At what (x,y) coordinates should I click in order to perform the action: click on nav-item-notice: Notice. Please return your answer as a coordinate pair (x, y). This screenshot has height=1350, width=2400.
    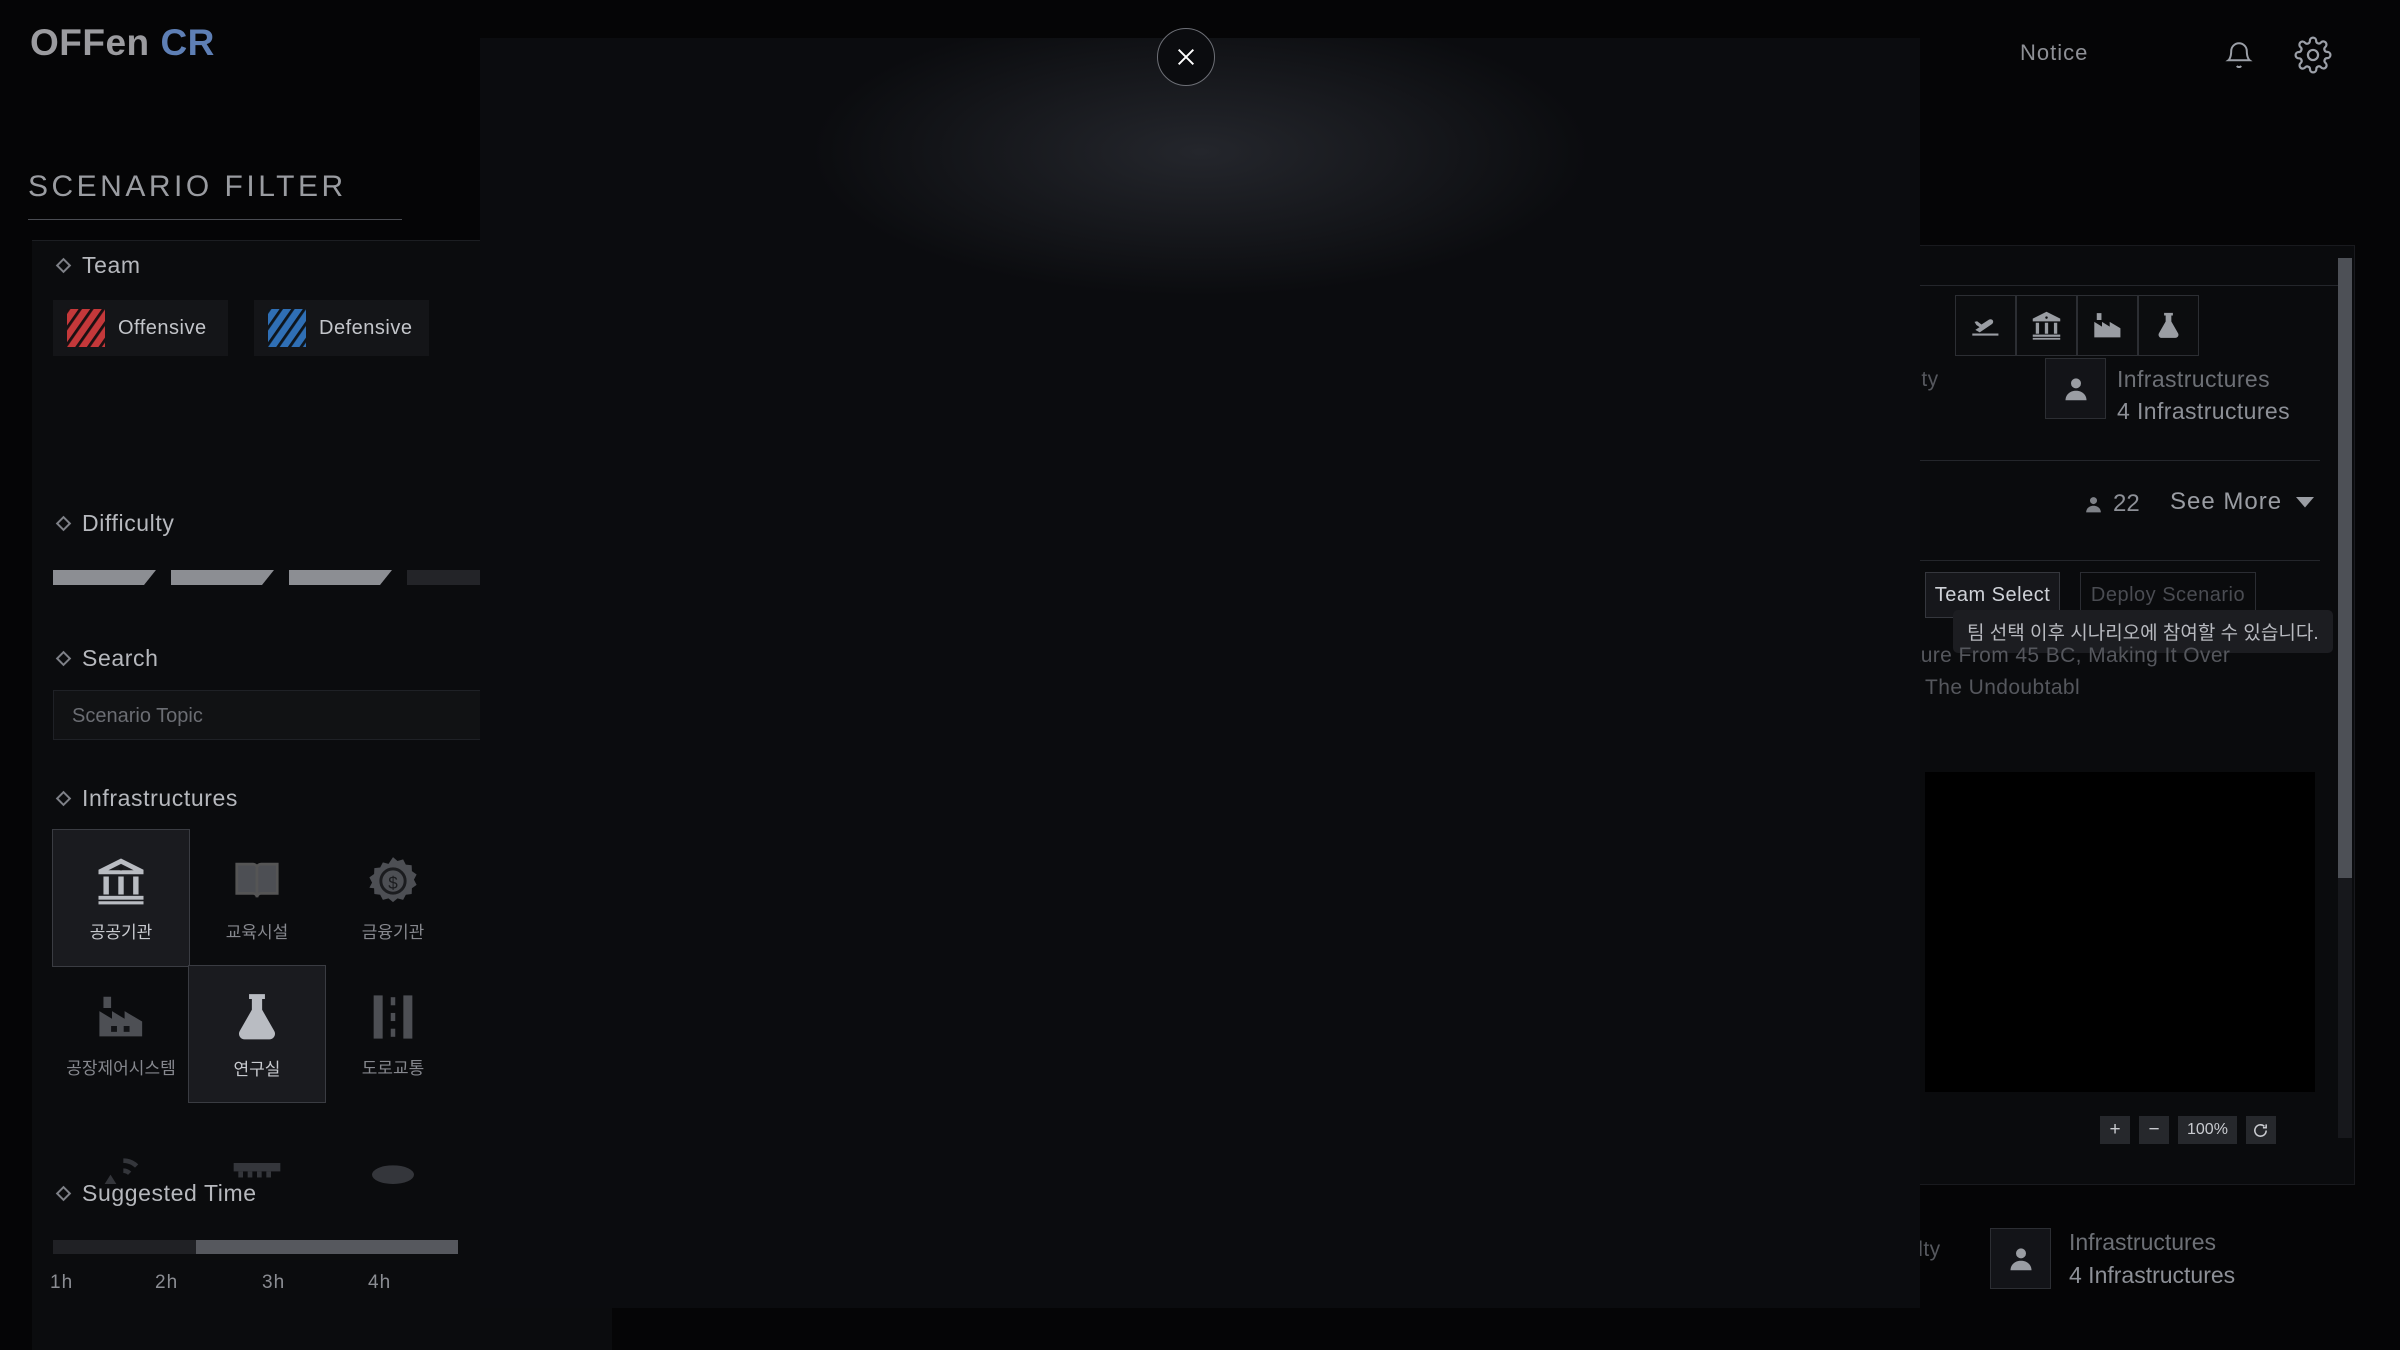
    Looking at the image, I should click on (2054, 53).